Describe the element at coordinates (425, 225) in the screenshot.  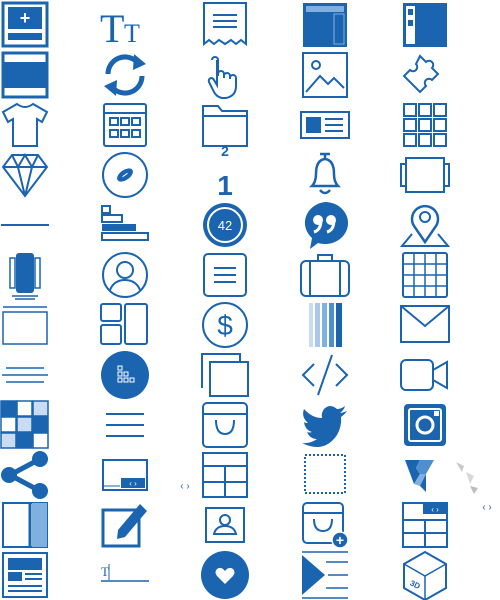
I see `map-pin-icon` at that location.